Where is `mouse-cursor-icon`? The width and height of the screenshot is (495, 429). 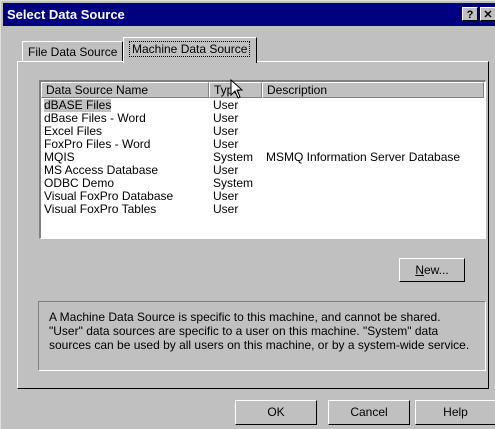
mouse-cursor-icon is located at coordinates (237, 89).